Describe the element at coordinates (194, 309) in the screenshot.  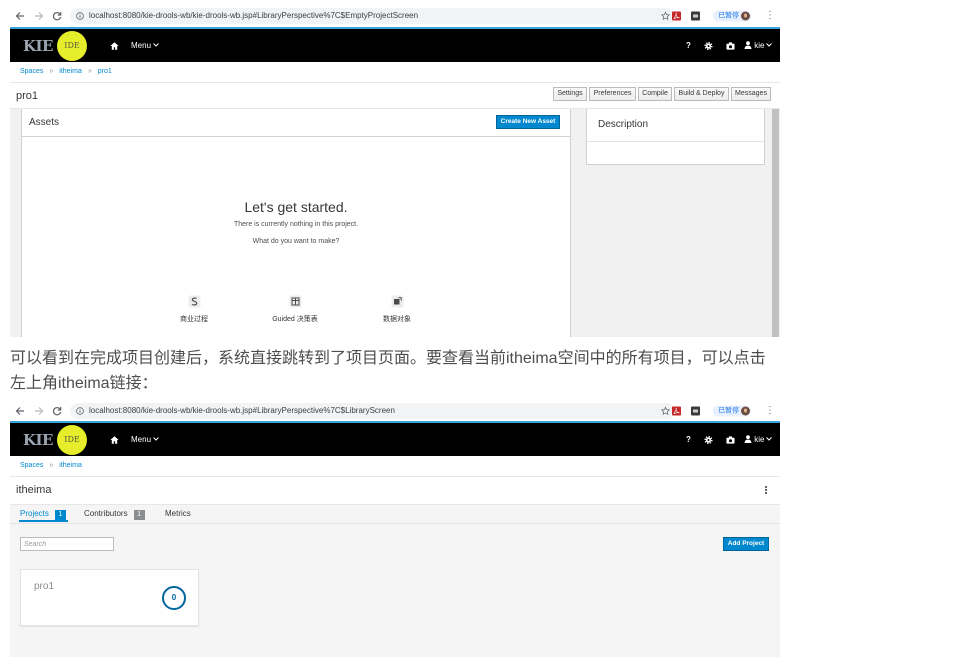
I see `option-business-process: 商业过程` at that location.